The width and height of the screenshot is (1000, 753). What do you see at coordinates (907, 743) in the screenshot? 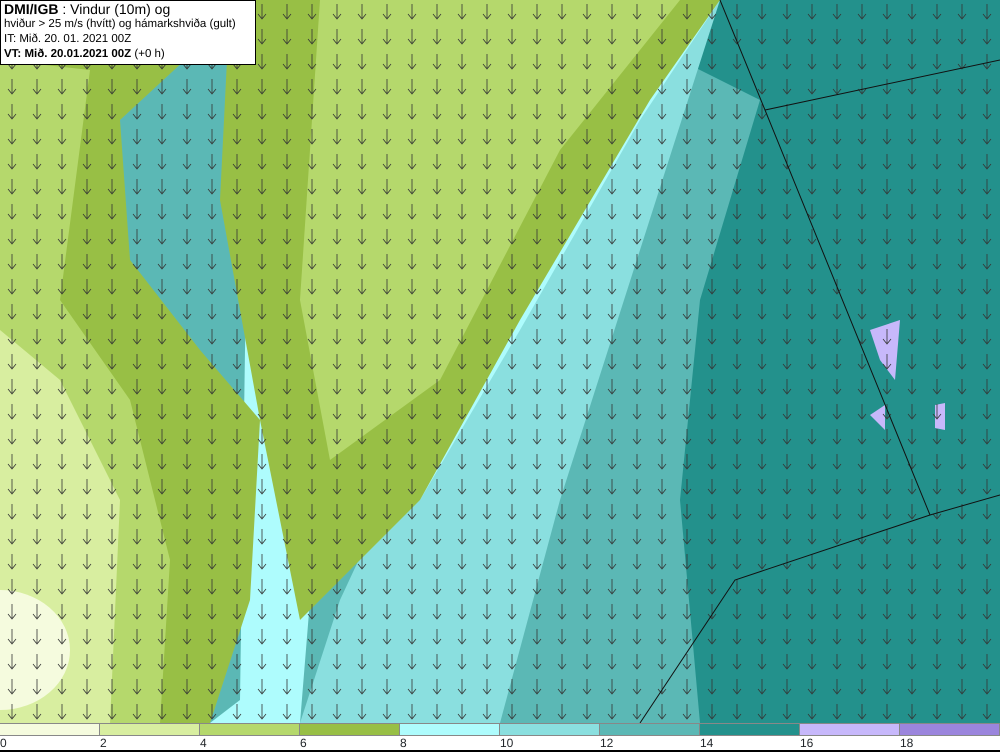
I see `scale-label: 18` at bounding box center [907, 743].